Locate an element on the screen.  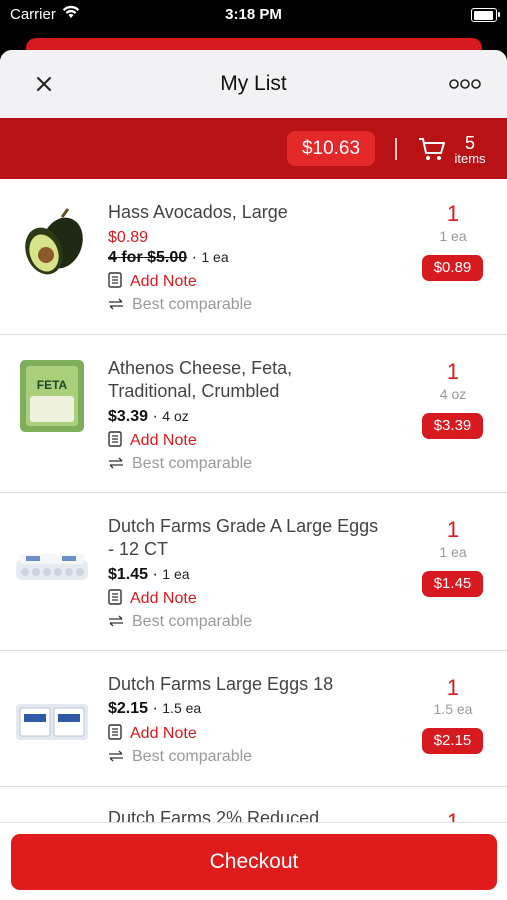
product-name: Dutch Farms Large Eggs 18 is located at coordinates (258, 684).